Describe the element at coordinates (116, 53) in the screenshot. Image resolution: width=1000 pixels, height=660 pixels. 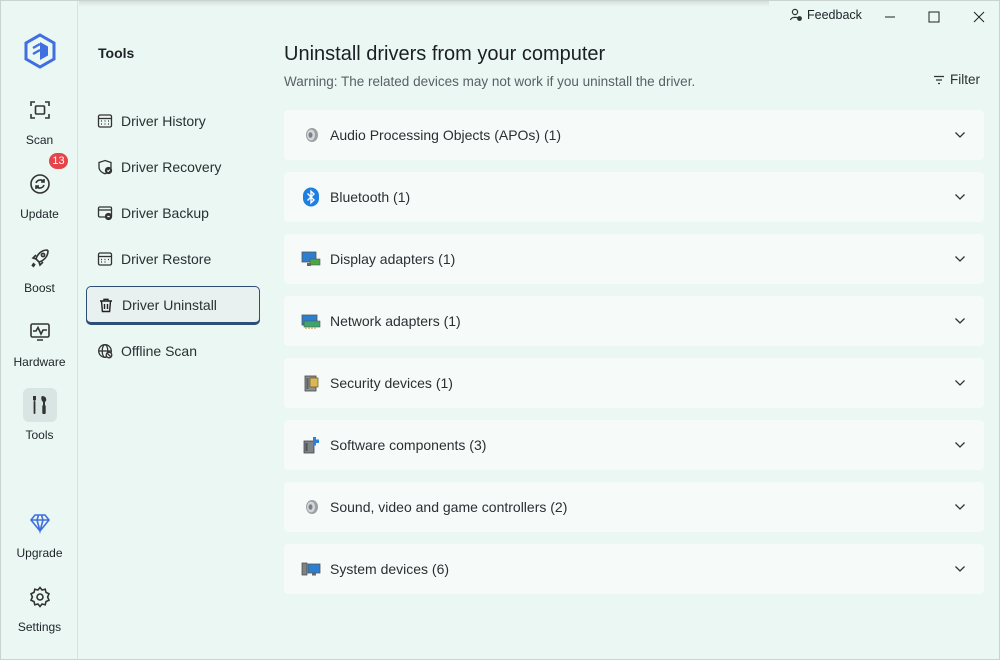
I see `tools-panel-title: Tools` at that location.